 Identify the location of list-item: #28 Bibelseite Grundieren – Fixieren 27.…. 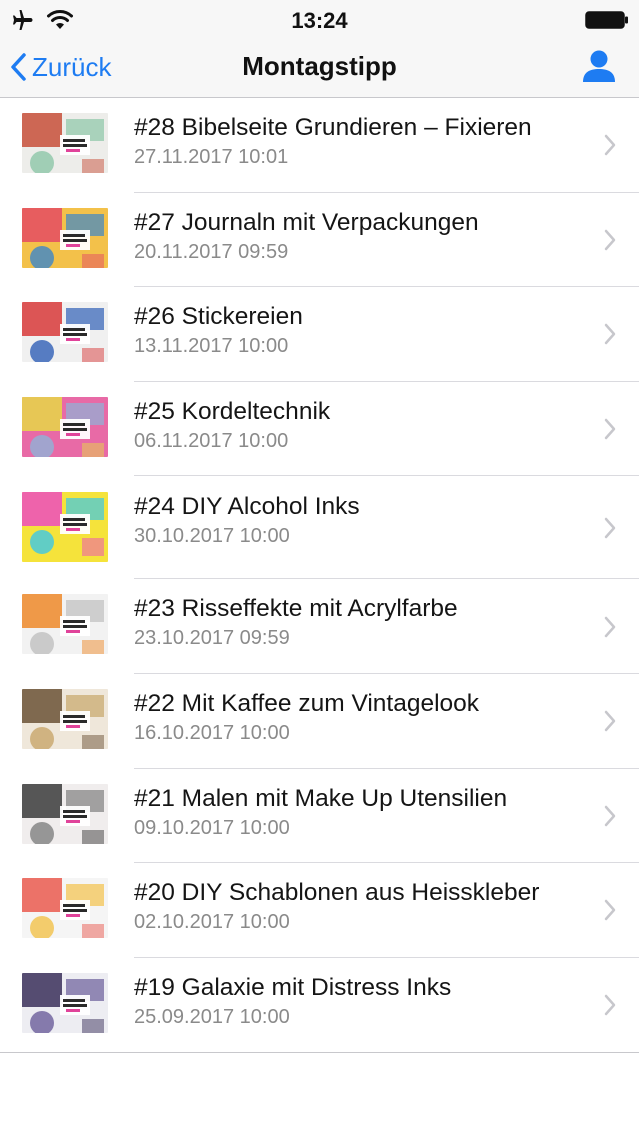
(319, 145).